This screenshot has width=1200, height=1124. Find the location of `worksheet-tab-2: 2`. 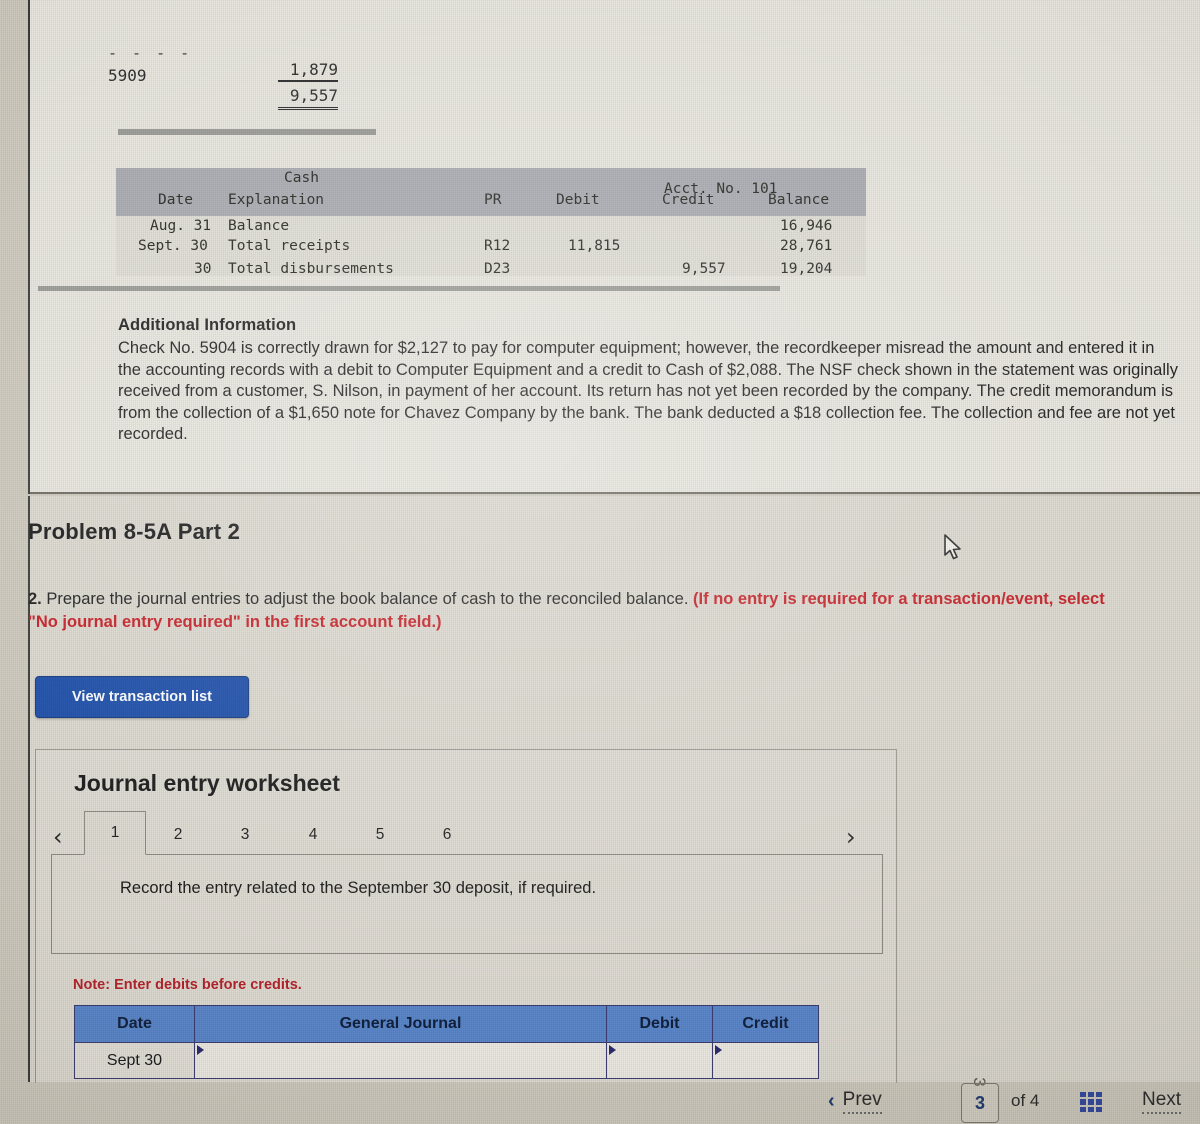

worksheet-tab-2: 2 is located at coordinates (178, 835).